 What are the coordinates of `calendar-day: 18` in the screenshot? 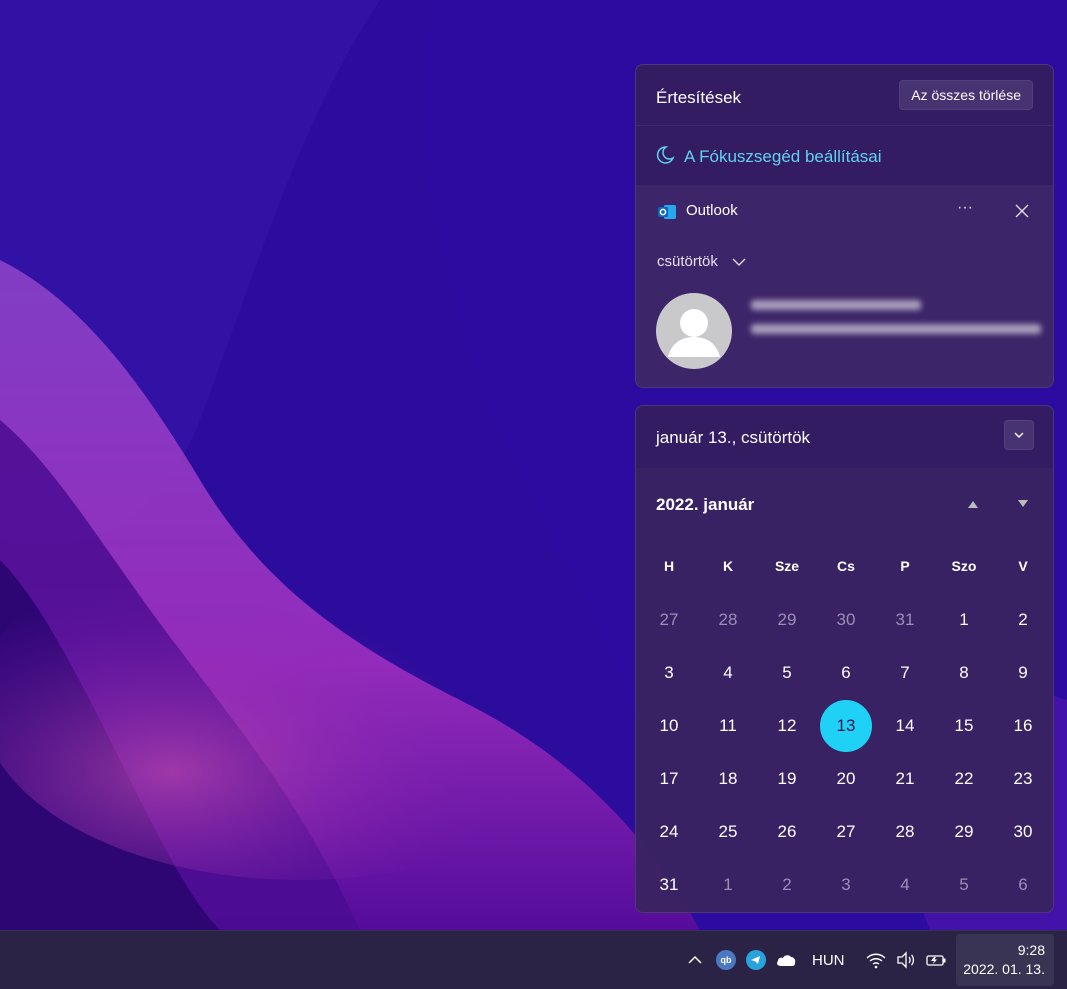 It's located at (728, 779).